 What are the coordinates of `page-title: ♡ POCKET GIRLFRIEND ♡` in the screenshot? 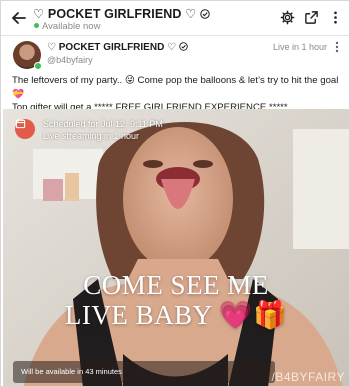 It's located at (121, 13).